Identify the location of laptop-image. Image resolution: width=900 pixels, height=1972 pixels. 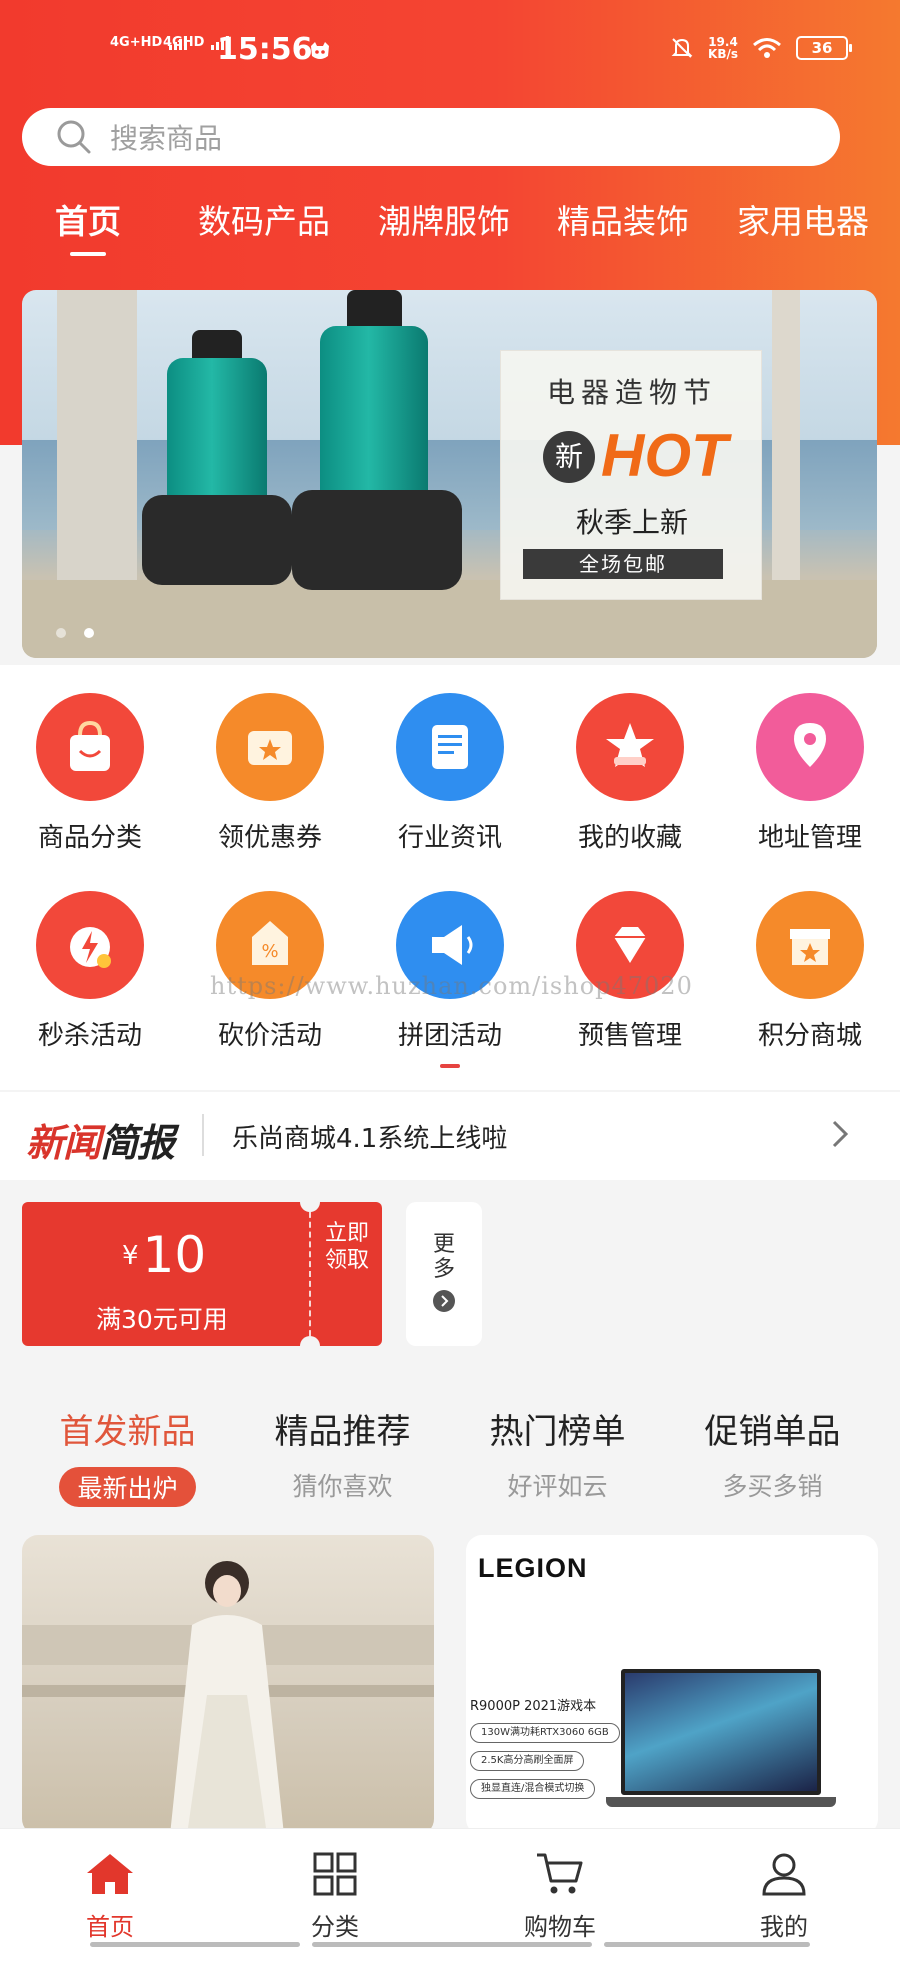
(721, 1732).